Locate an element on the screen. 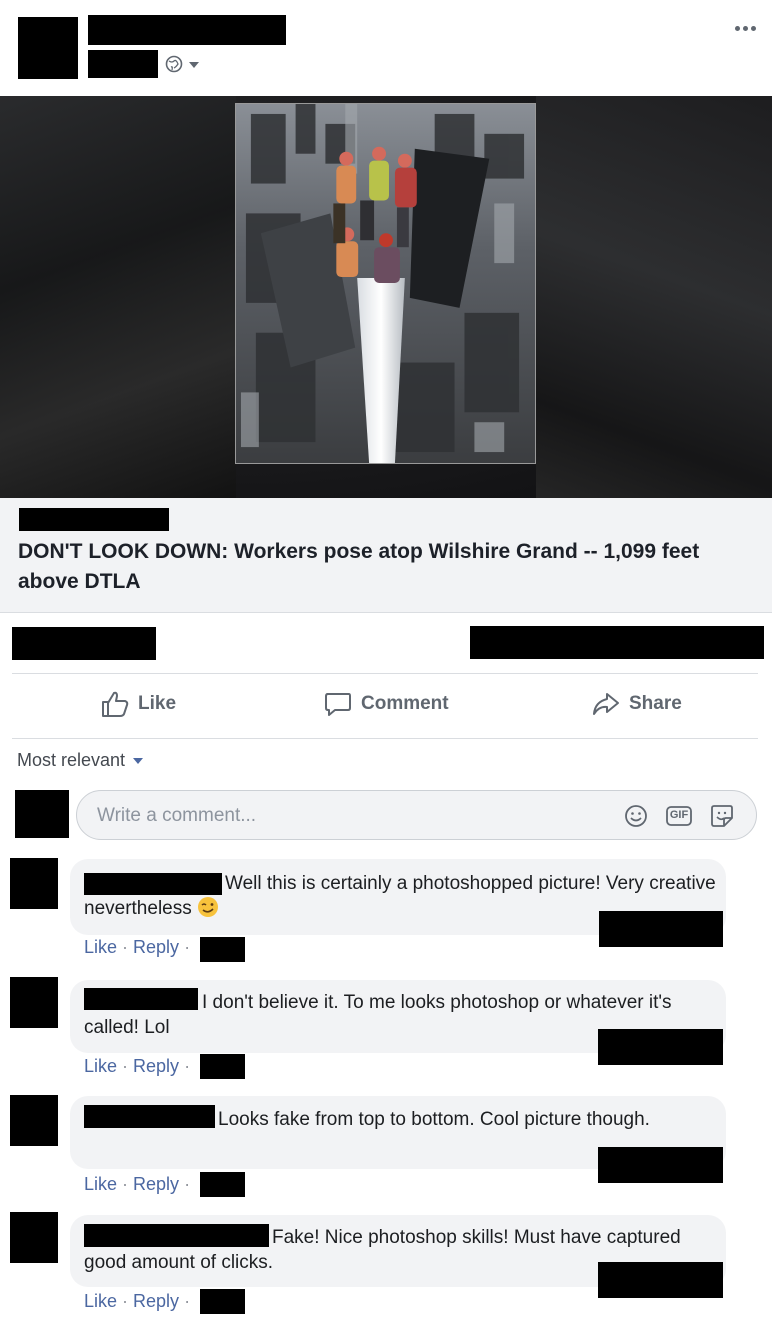 This screenshot has width=772, height=1327. like-label: Like is located at coordinates (157, 703).